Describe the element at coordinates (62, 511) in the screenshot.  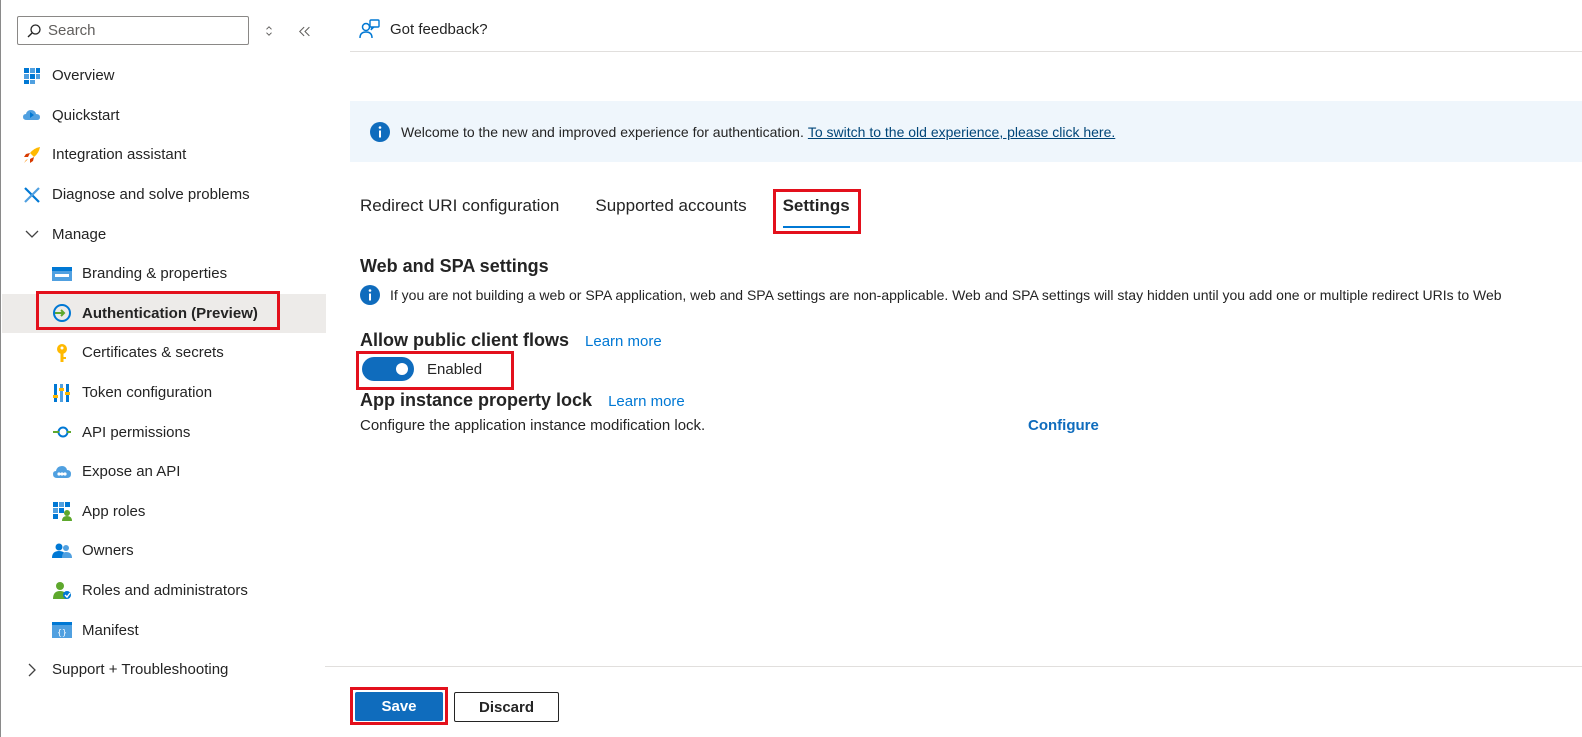
I see `app-roles-icon` at that location.